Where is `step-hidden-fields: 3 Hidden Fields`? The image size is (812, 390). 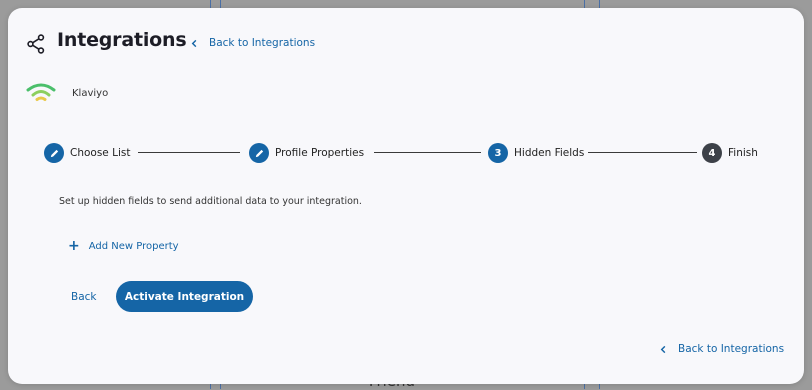 step-hidden-fields: 3 Hidden Fields is located at coordinates (536, 153).